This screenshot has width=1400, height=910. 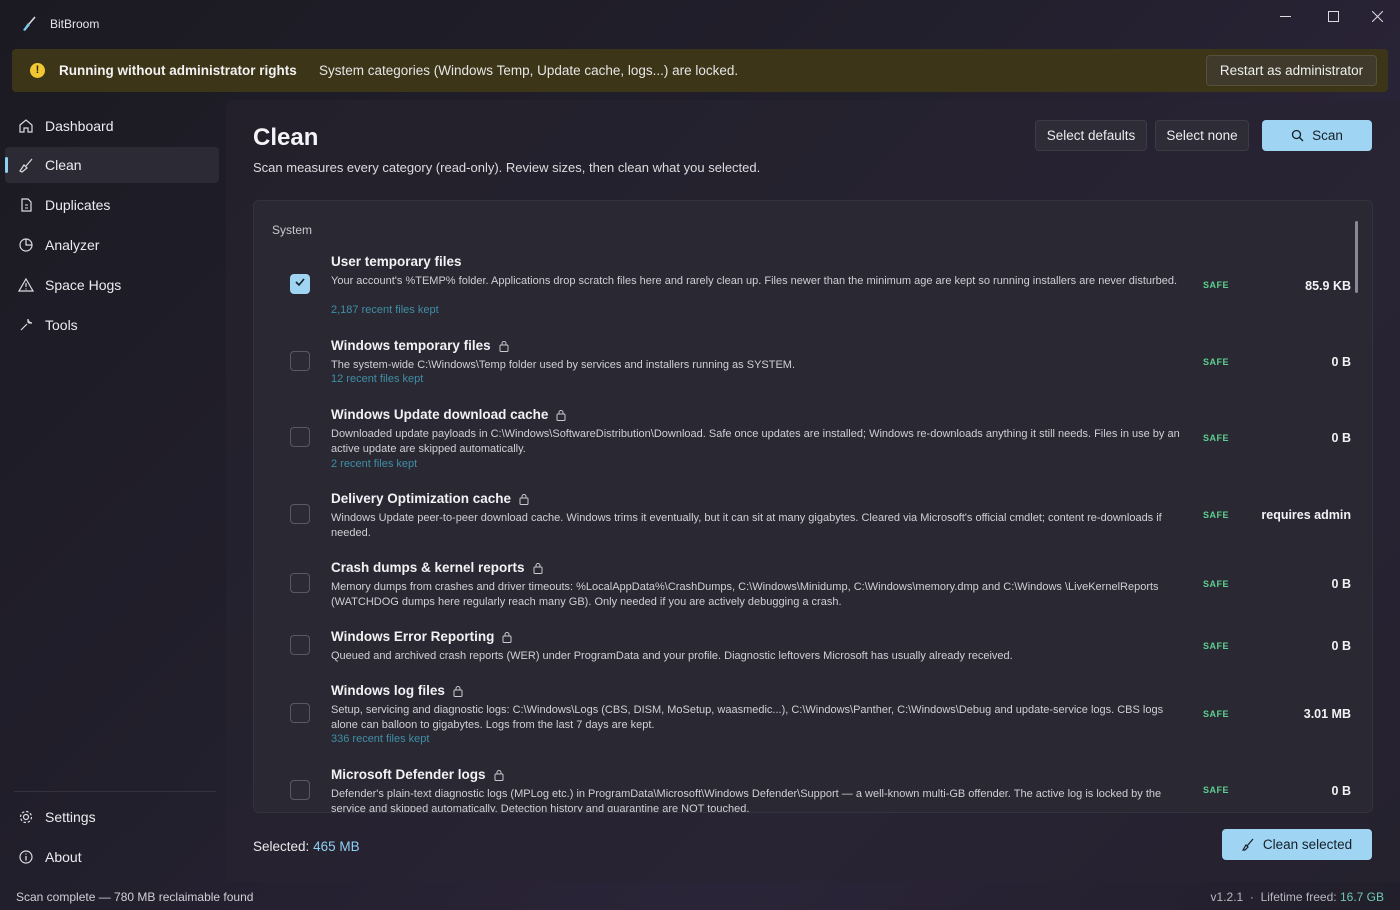 I want to click on sidebar-divider, so click(x=115, y=791).